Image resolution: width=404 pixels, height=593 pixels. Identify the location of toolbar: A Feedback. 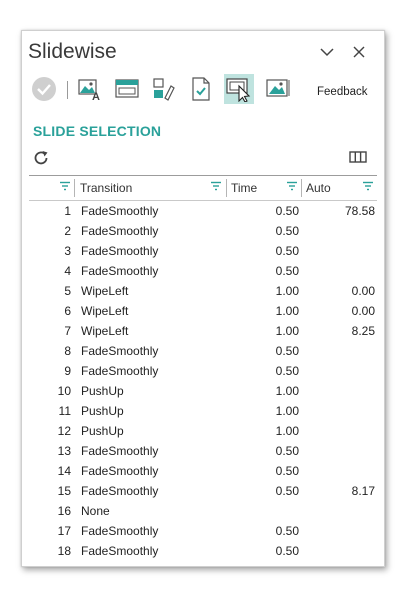
(203, 90).